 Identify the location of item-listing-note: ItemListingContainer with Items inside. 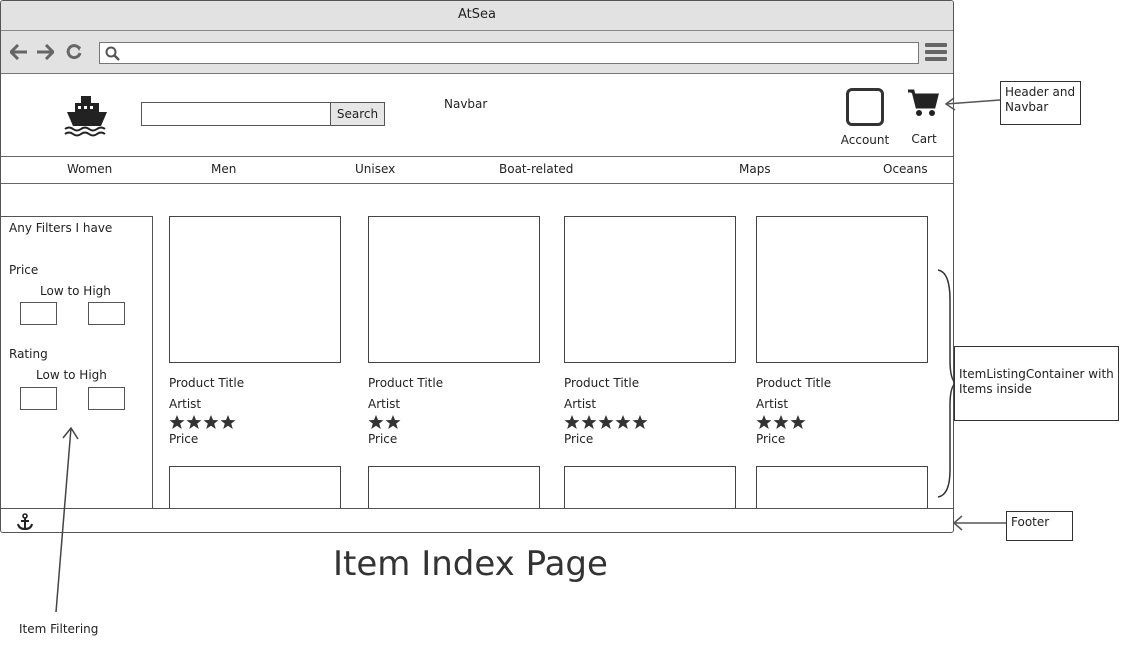
(1036, 383).